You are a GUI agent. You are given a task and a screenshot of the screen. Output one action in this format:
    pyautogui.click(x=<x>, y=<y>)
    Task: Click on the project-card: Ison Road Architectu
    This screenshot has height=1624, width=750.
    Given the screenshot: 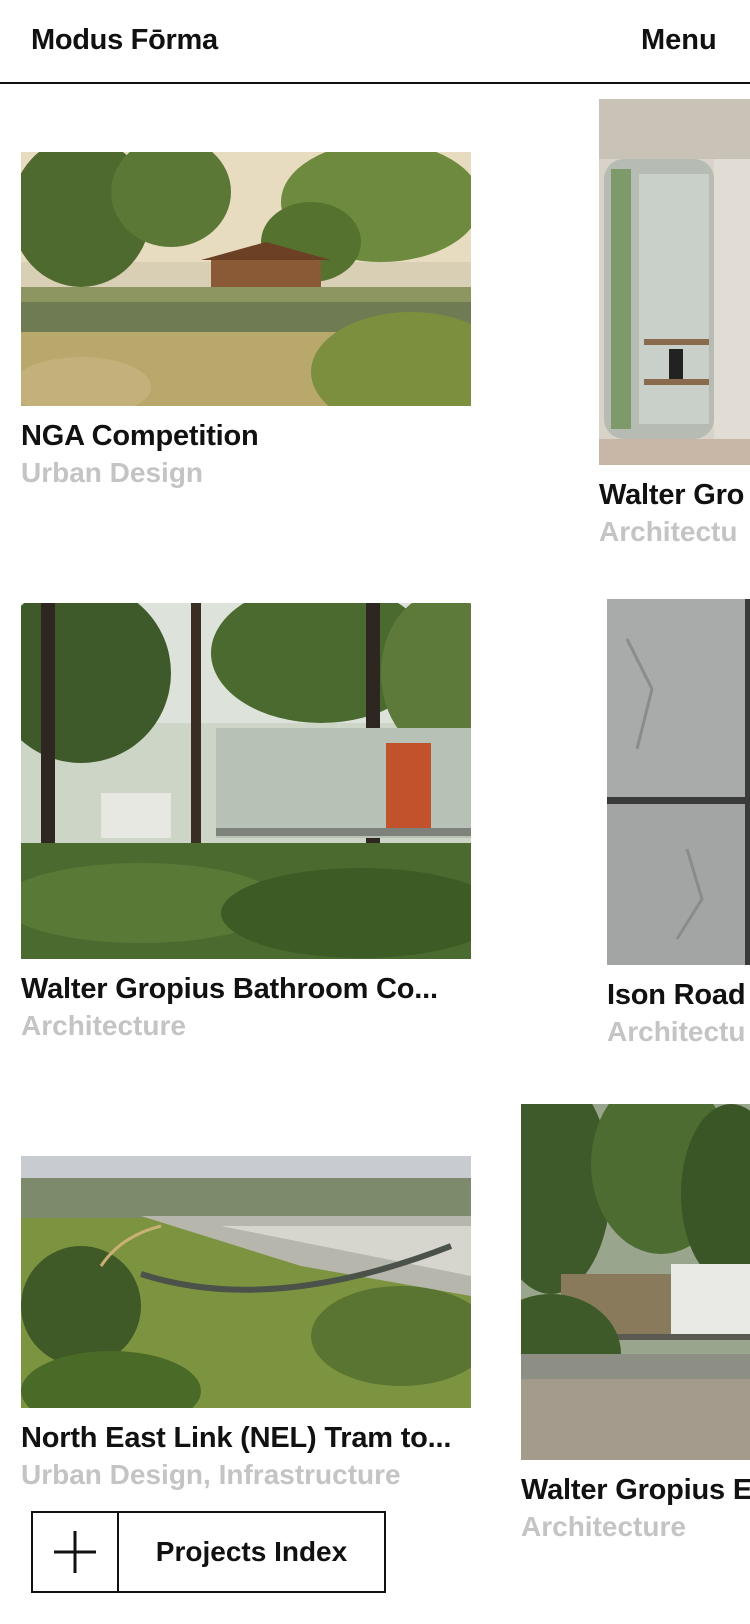 What is the action you would take?
    pyautogui.click(x=678, y=824)
    